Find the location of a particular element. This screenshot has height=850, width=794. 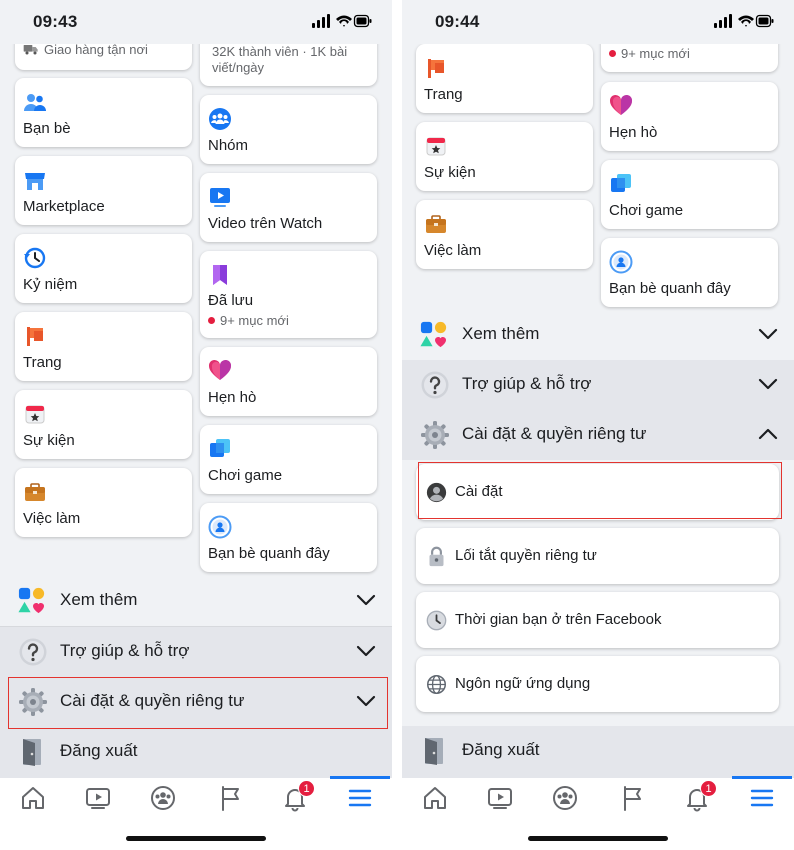

shortcut-label: Đã lưu is located at coordinates (231, 300).